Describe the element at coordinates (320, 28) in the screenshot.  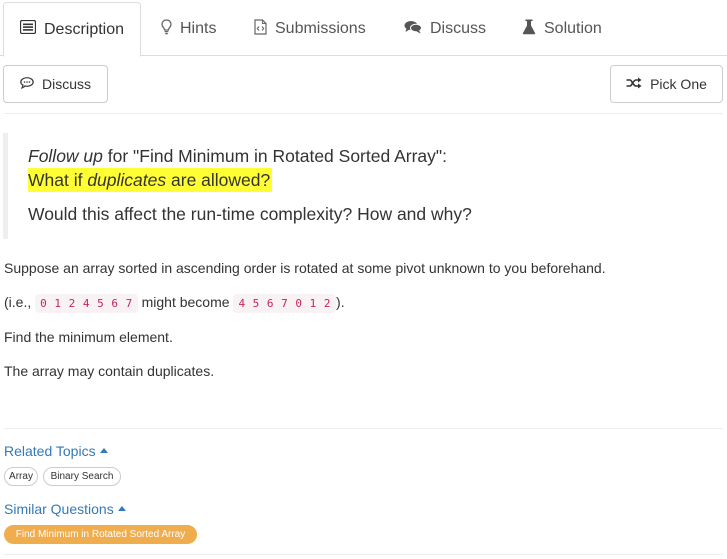
I see `tab-label: Submissions` at that location.